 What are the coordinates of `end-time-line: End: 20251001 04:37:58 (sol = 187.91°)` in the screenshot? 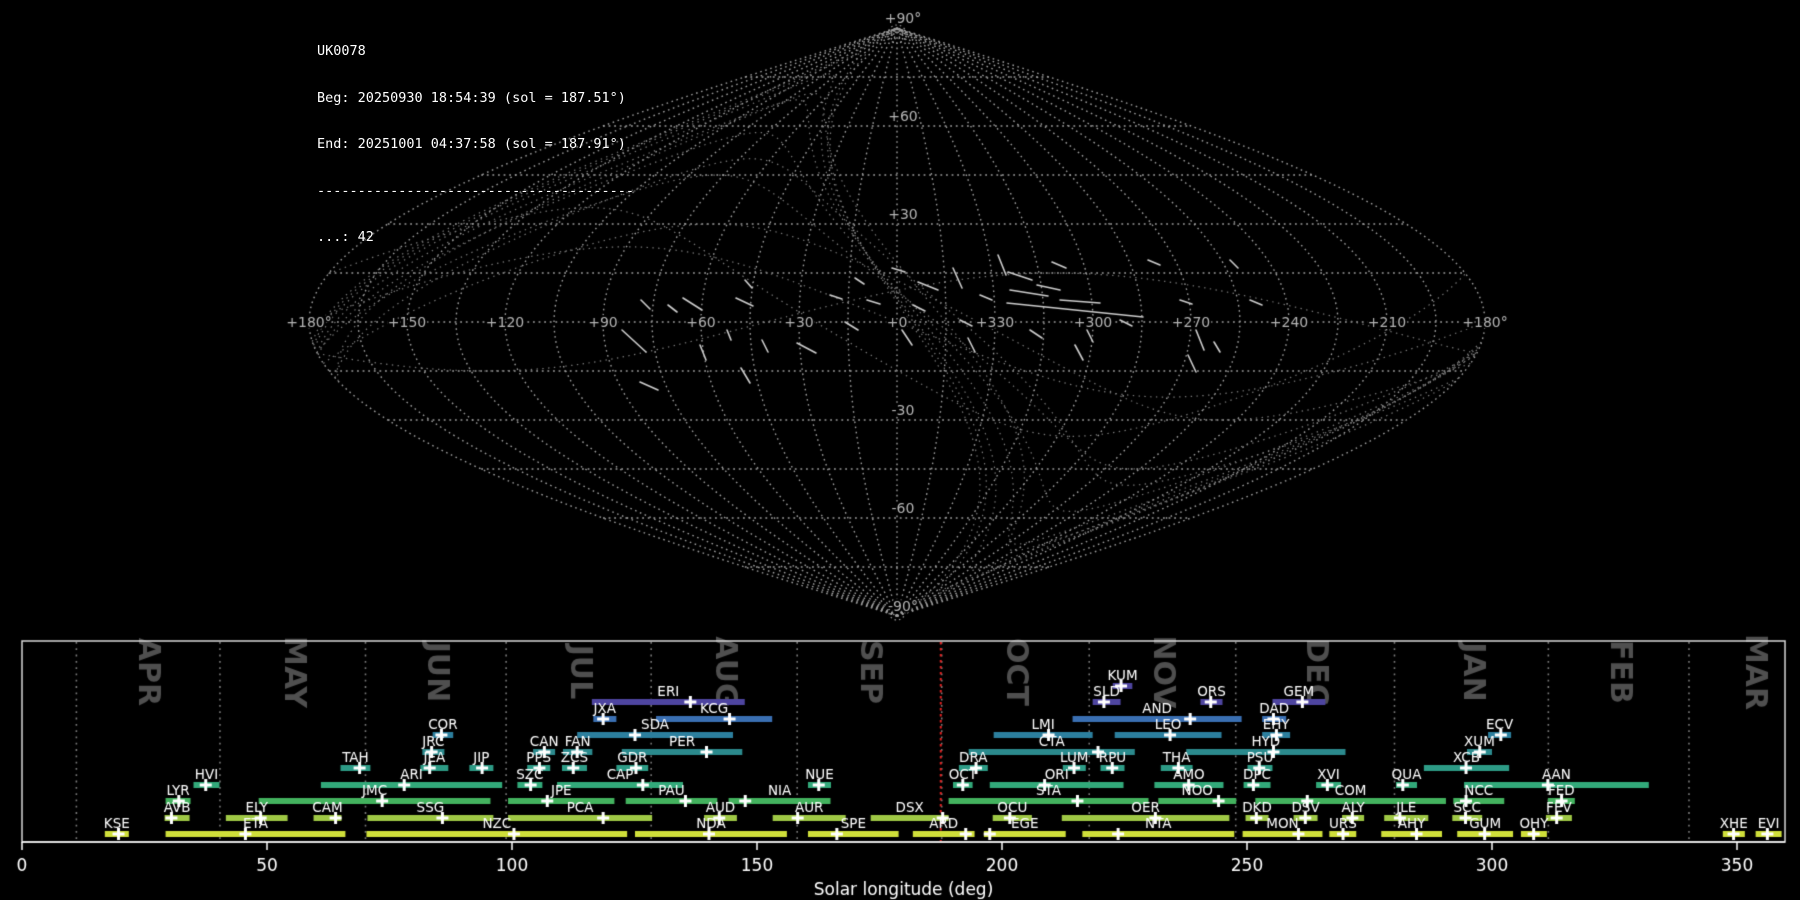 It's located at (471, 144).